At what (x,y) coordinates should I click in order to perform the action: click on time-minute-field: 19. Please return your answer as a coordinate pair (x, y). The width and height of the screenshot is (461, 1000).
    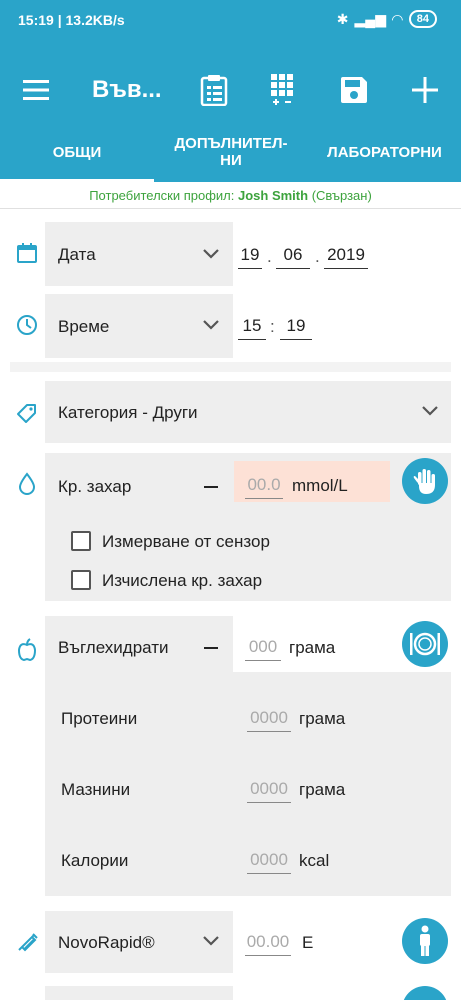
    Looking at the image, I should click on (296, 328).